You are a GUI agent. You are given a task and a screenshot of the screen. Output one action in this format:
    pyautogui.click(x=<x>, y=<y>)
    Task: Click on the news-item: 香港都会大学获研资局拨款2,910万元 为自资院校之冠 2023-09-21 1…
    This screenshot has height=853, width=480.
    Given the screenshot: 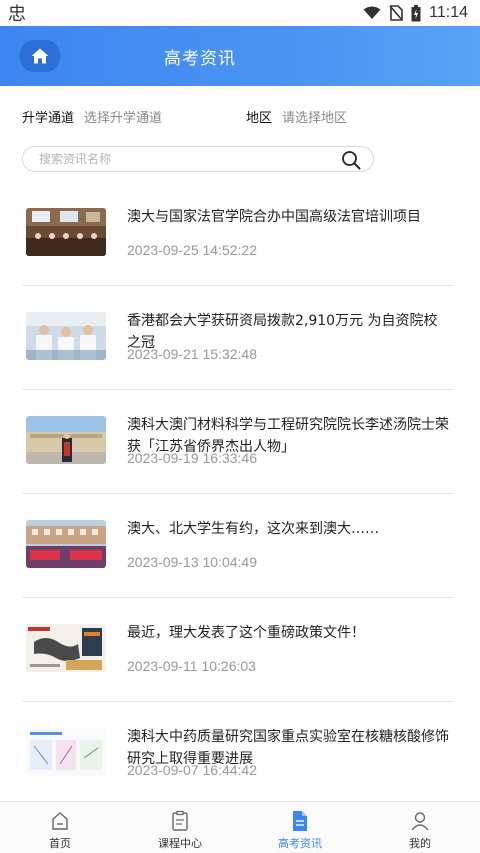 What is the action you would take?
    pyautogui.click(x=238, y=338)
    